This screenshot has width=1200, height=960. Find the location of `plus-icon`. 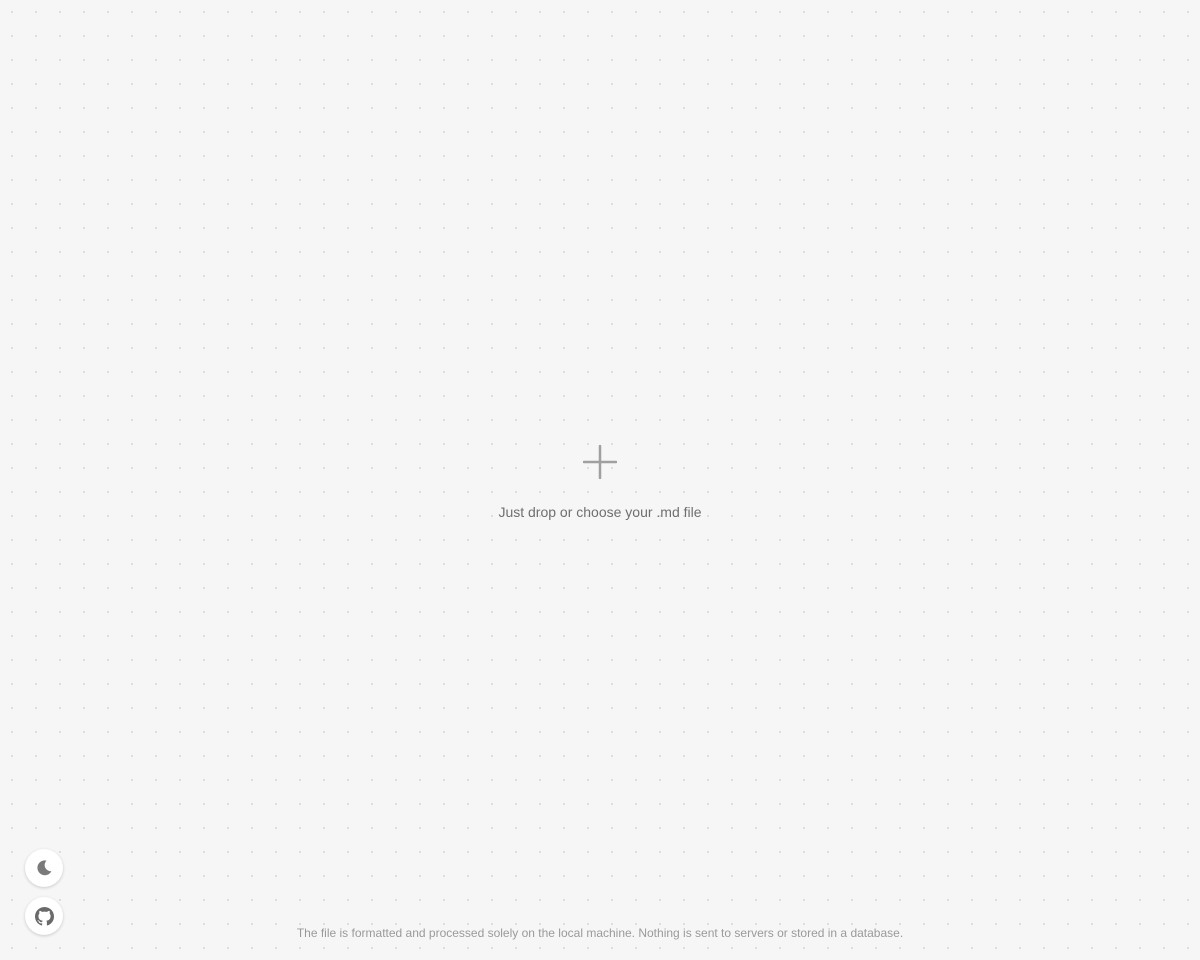

plus-icon is located at coordinates (600, 462).